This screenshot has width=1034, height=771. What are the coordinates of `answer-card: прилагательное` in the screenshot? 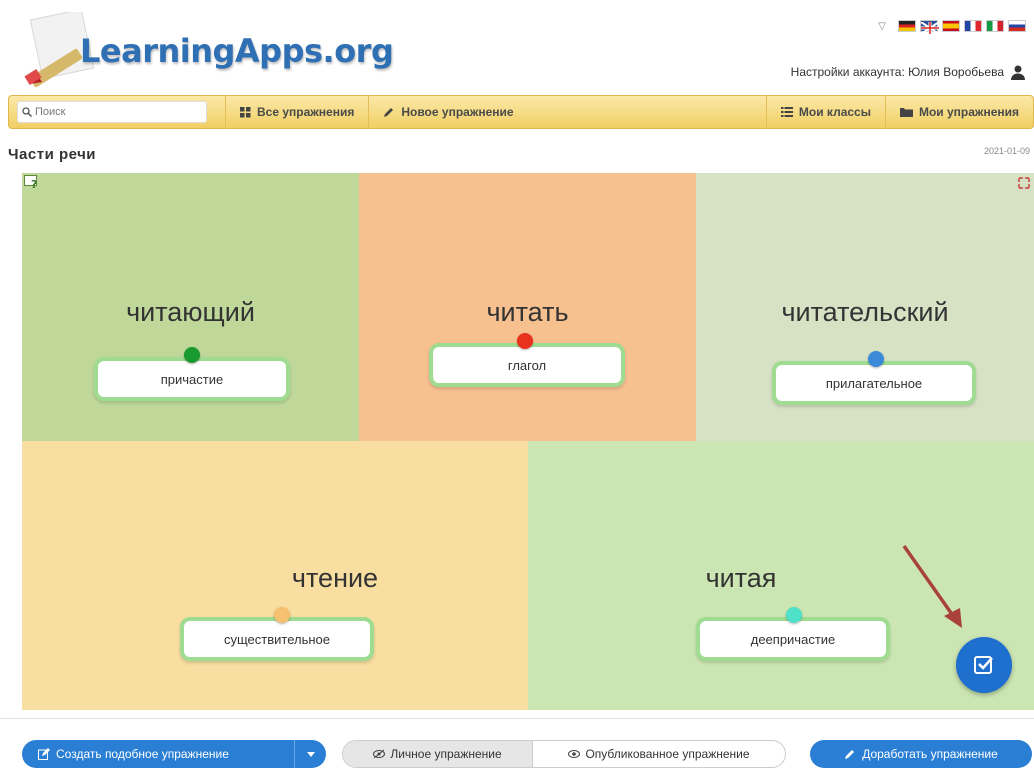 It's located at (874, 383).